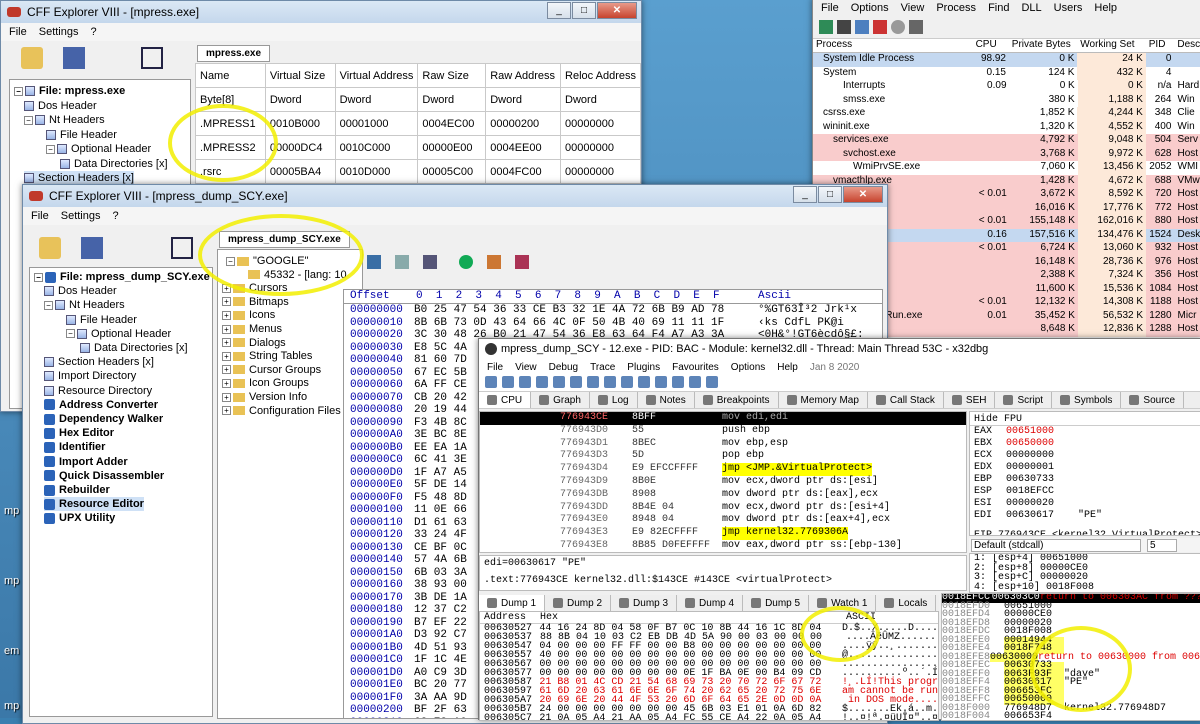  Describe the element at coordinates (77, 490) in the screenshot. I see `tree-node-rebuilder: Rebuilder` at that location.